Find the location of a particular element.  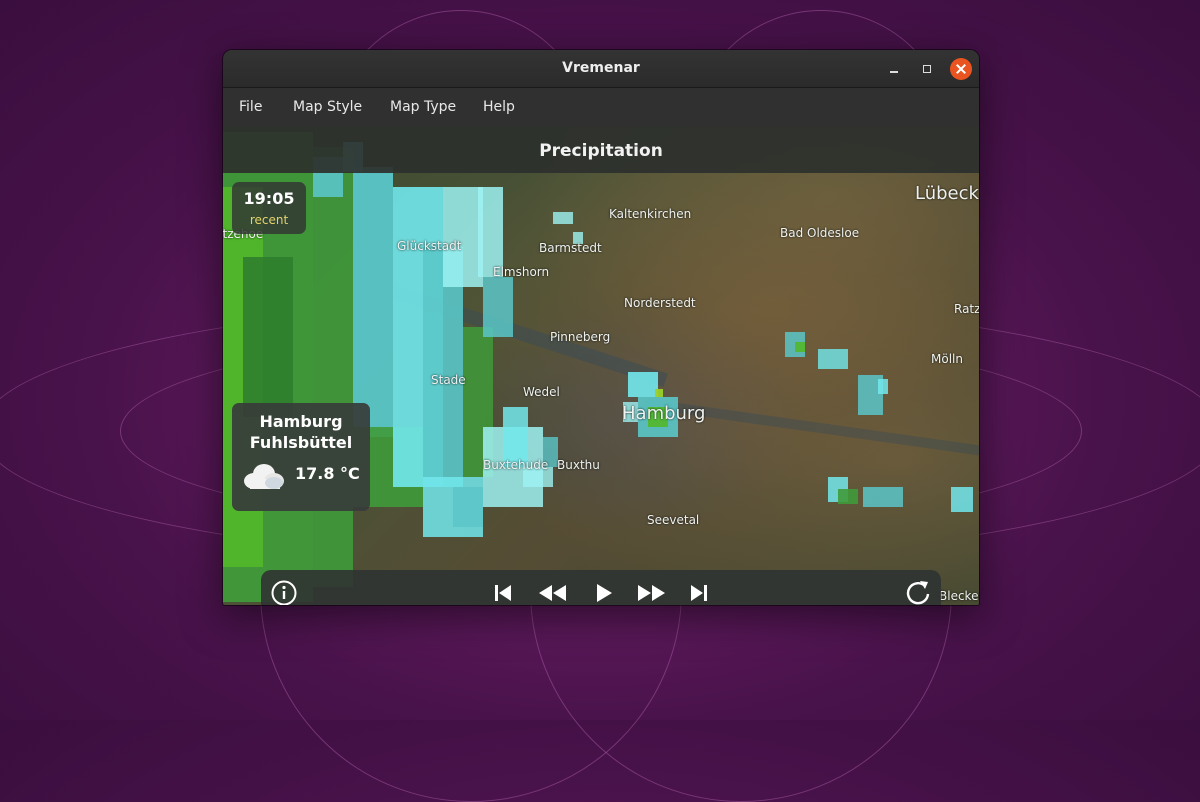

city-label: Glückstadt is located at coordinates (429, 246).